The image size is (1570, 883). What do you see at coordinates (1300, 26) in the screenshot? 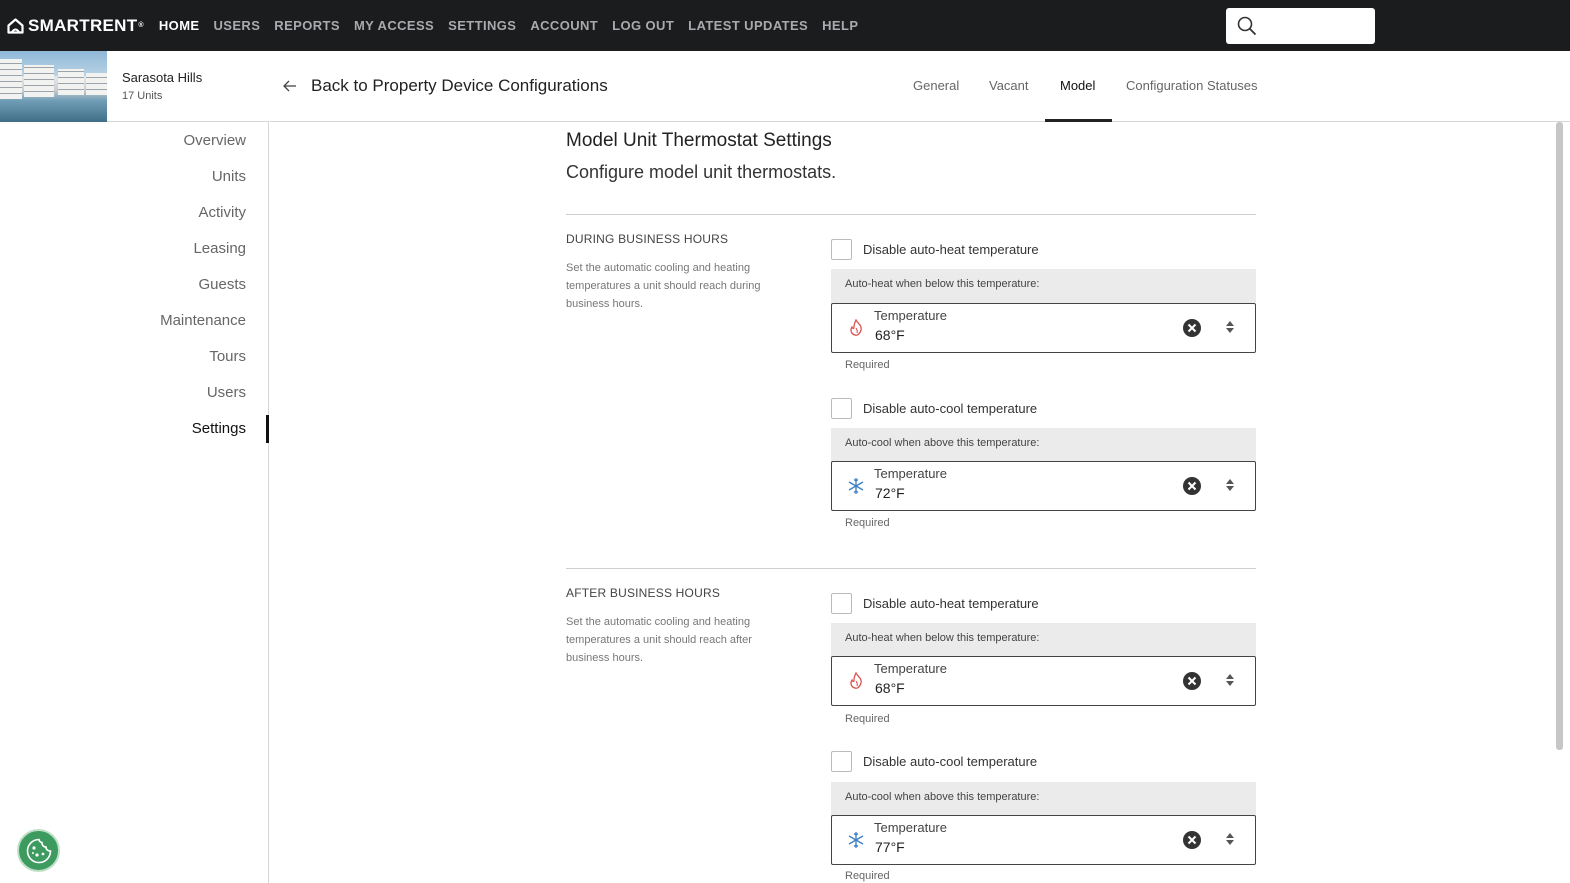
I see `search-input` at bounding box center [1300, 26].